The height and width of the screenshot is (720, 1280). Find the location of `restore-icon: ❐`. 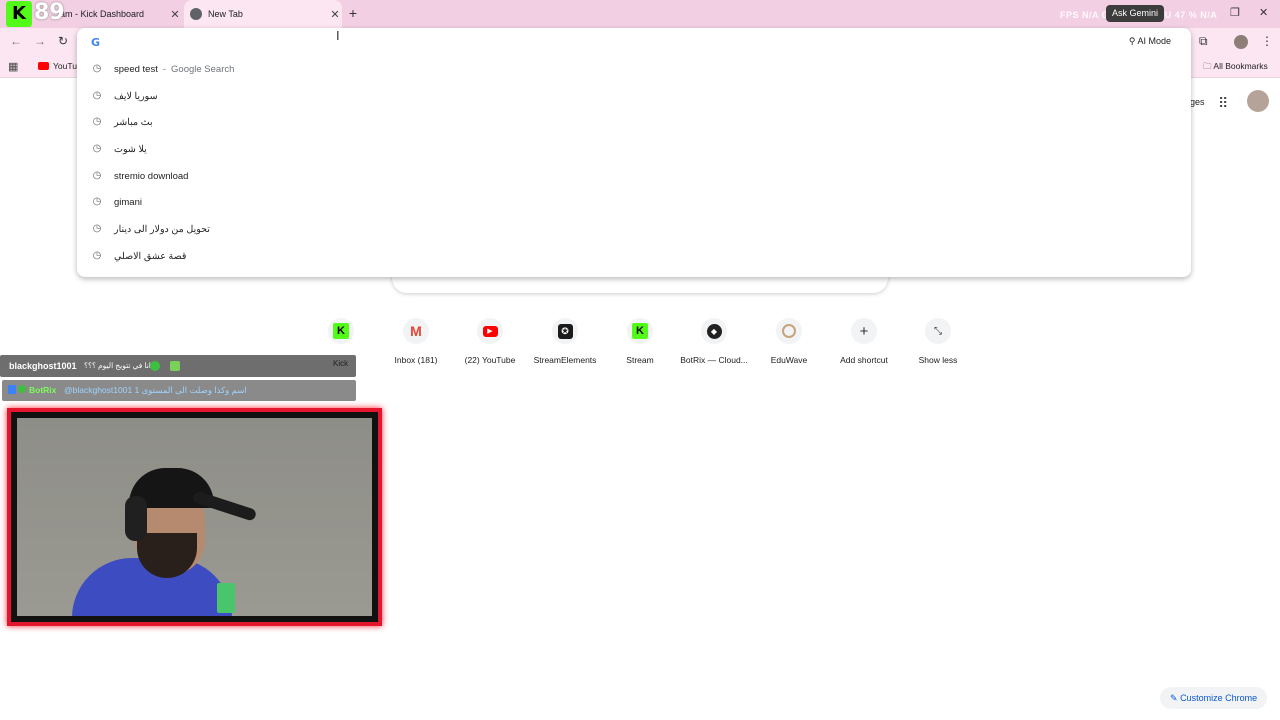

restore-icon: ❐ is located at coordinates (1235, 12).